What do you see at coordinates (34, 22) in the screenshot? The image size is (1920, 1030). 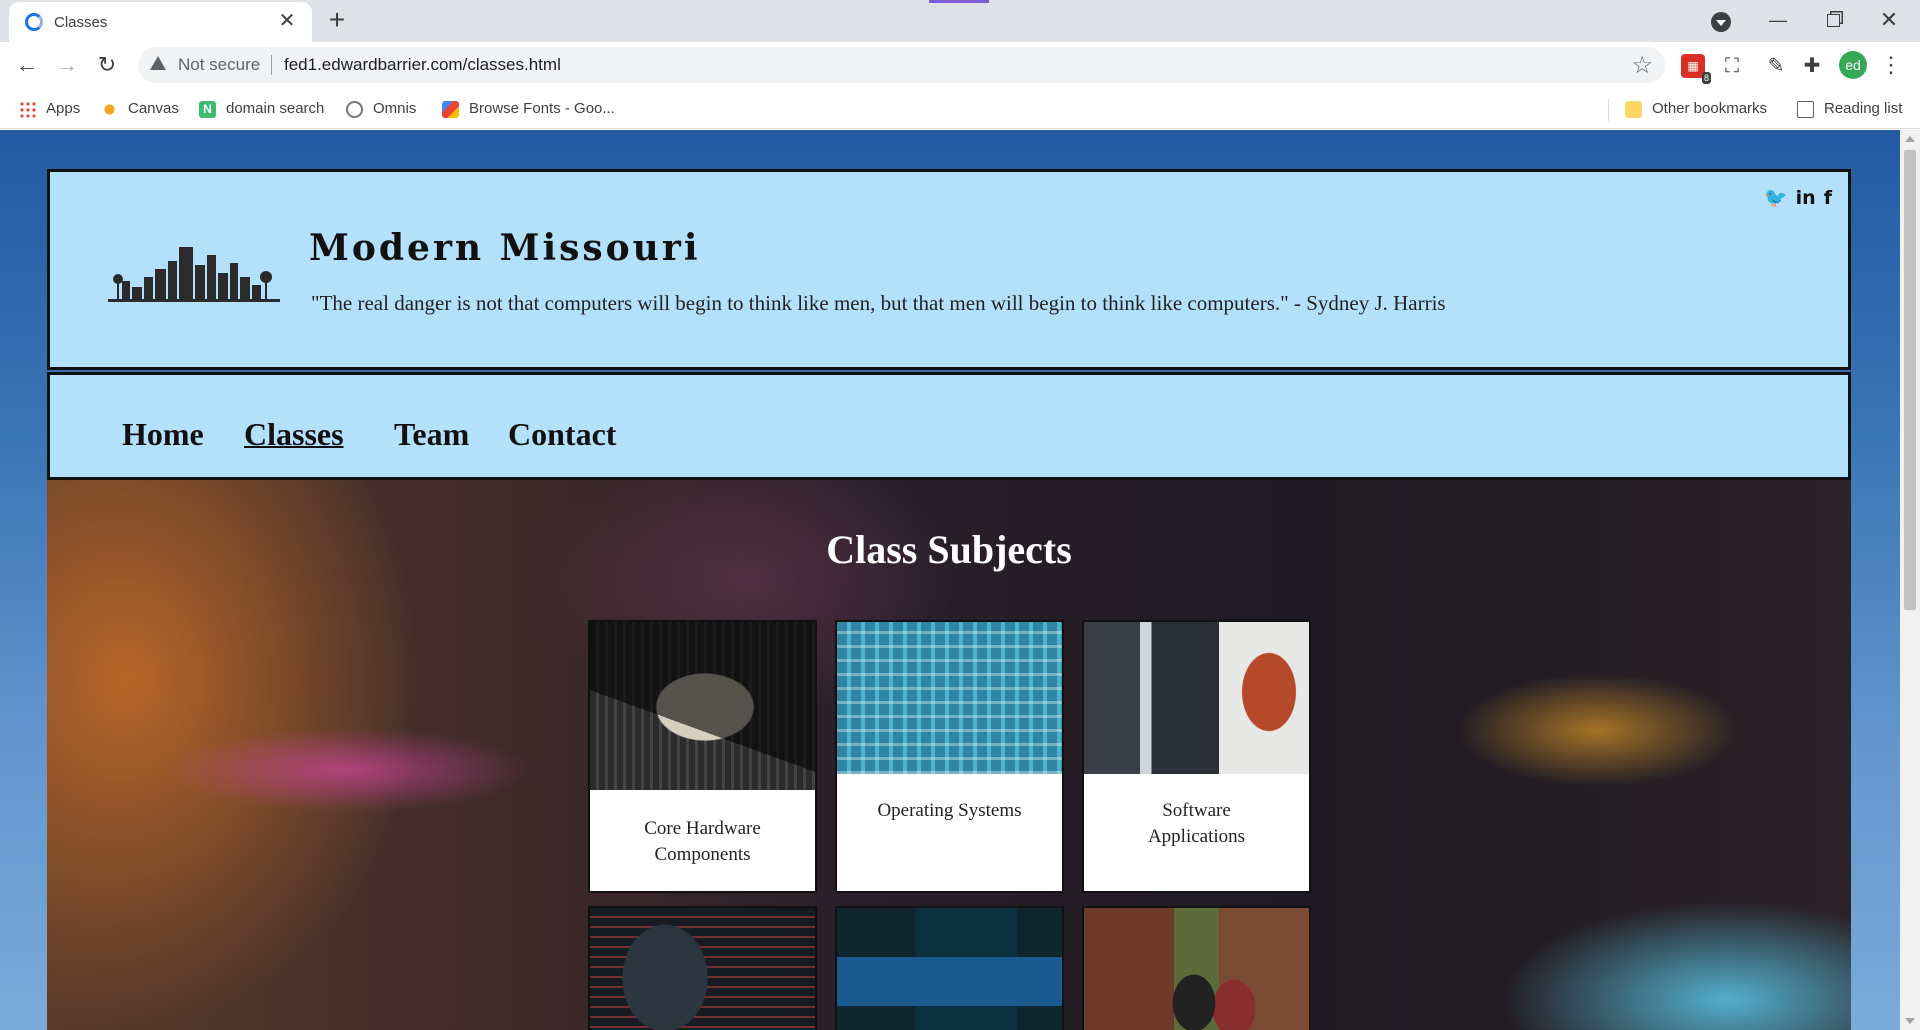 I see `loading-favicon-icon` at bounding box center [34, 22].